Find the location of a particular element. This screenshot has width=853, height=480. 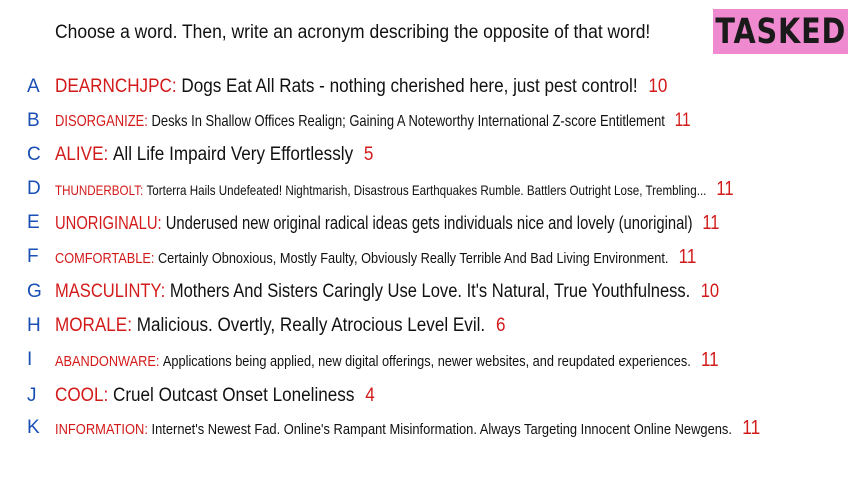

row-letter: G is located at coordinates (34, 291).